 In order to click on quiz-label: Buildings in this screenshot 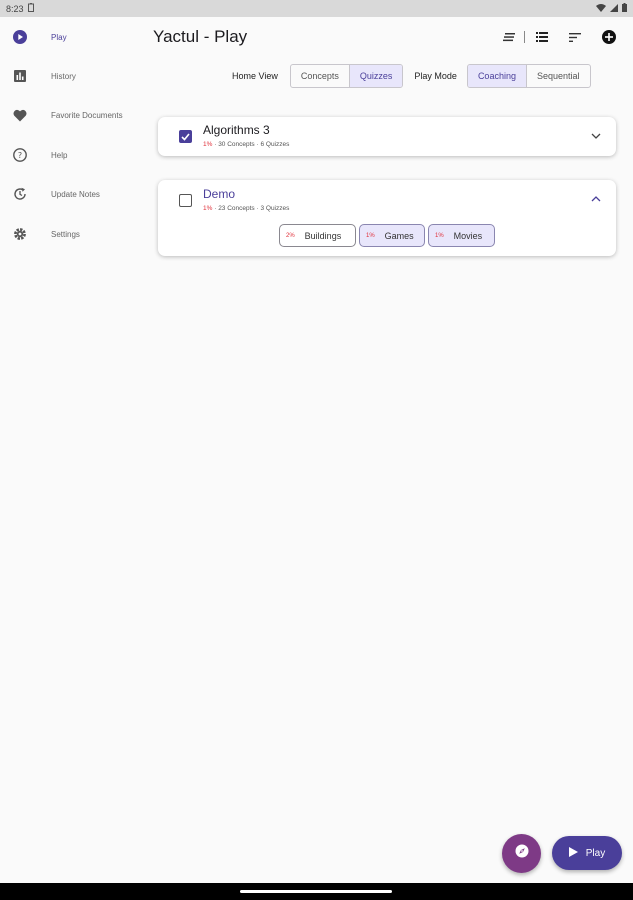, I will do `click(323, 235)`.